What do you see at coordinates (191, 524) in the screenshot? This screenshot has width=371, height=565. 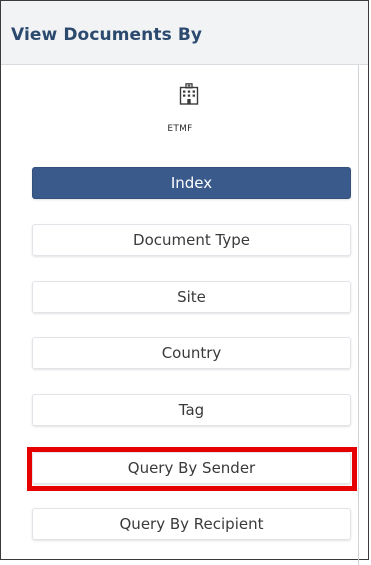 I see `query-by-recipient-button: Query By Recipient` at bounding box center [191, 524].